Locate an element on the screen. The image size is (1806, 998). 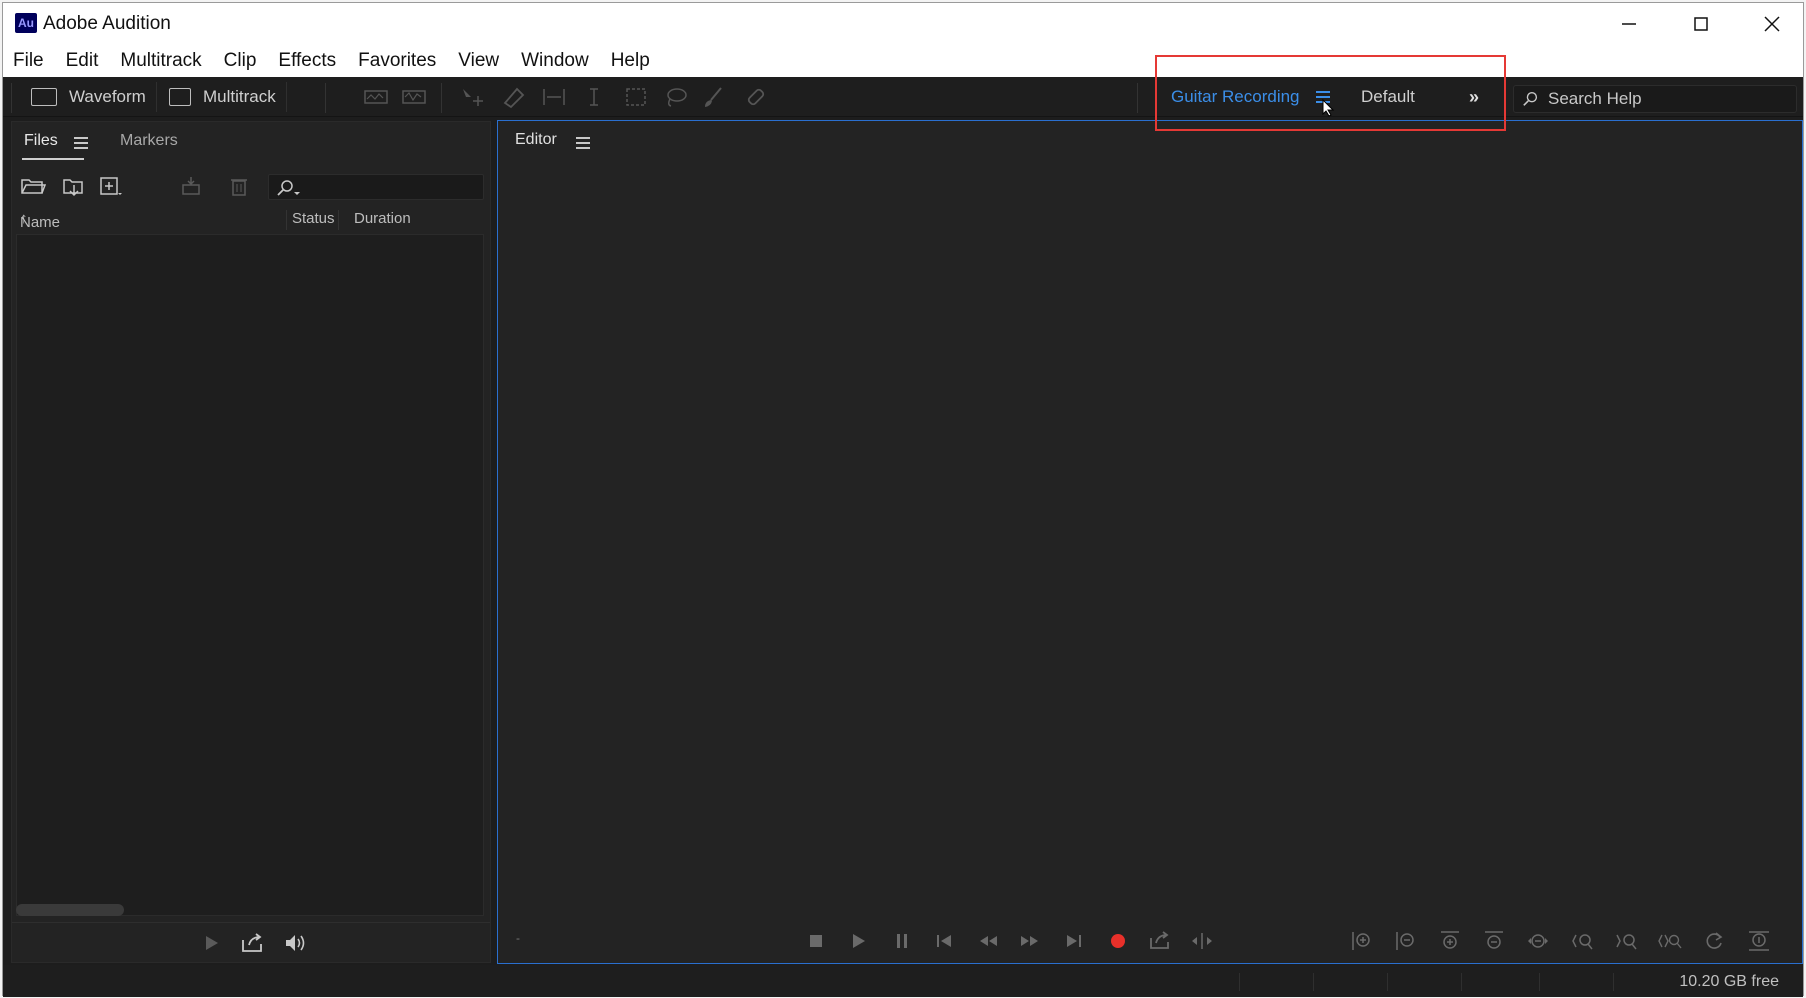
minimize-icon is located at coordinates (1629, 24).